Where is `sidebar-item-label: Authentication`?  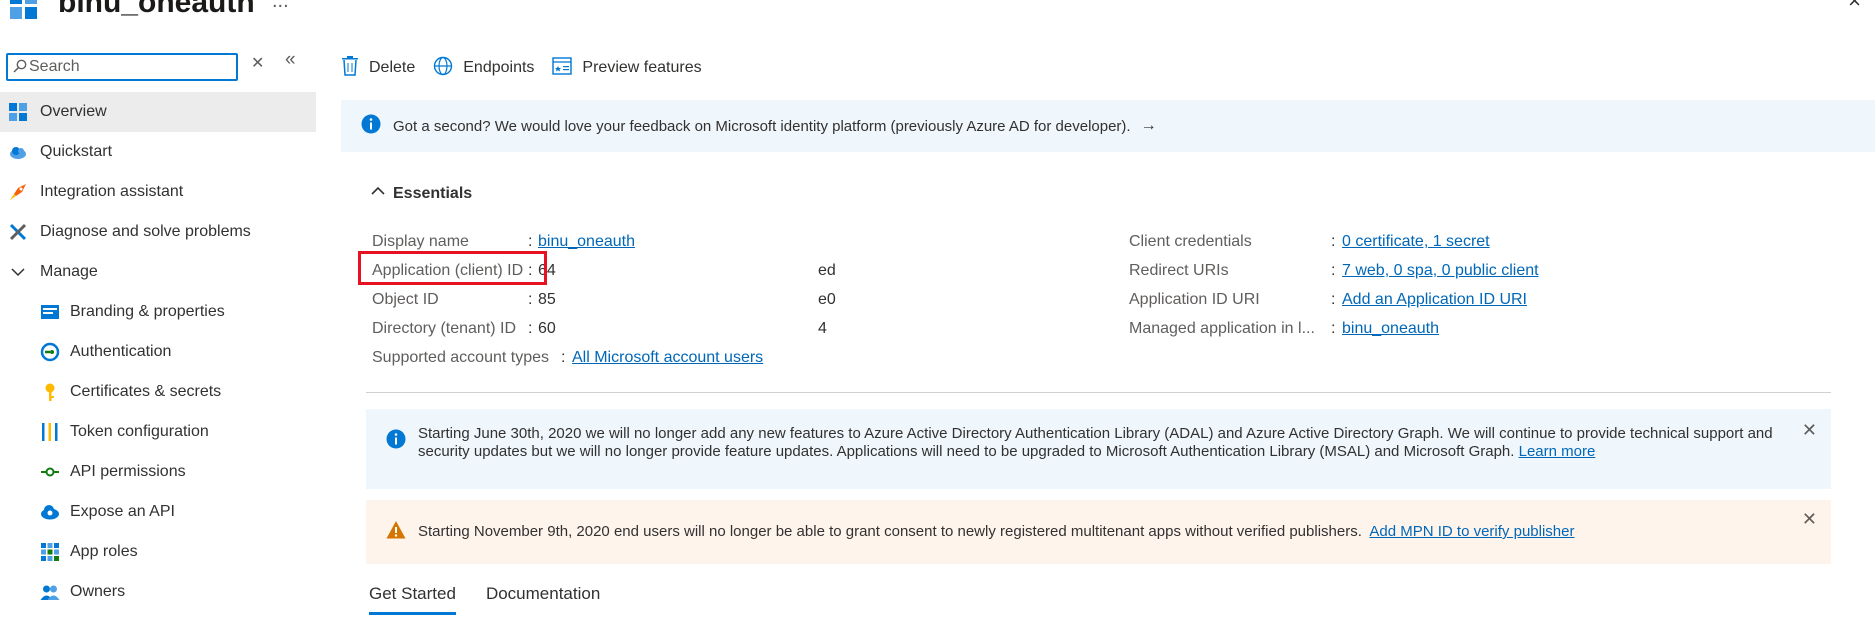
sidebar-item-label: Authentication is located at coordinates (121, 351).